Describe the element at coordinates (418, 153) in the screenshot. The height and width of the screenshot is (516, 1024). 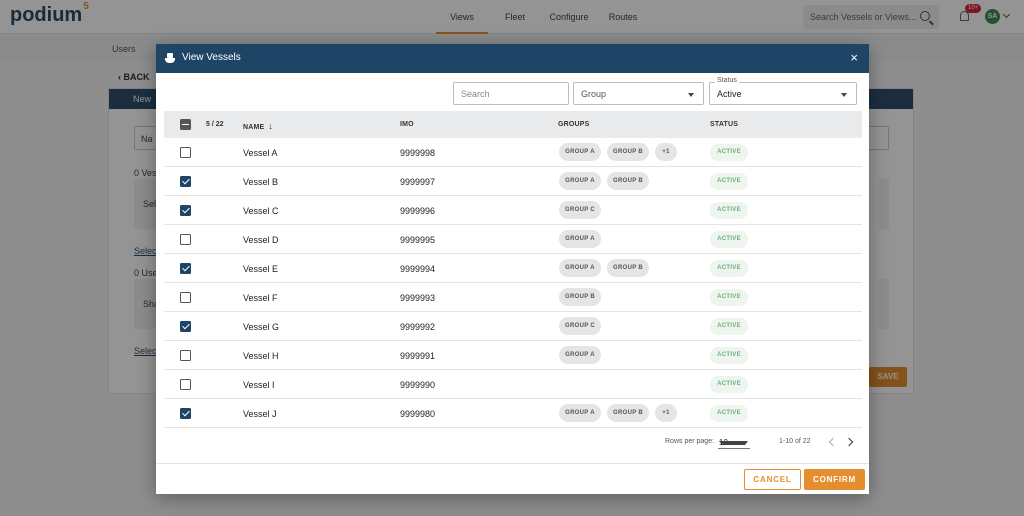
I see `vessel-imo: 9999998` at that location.